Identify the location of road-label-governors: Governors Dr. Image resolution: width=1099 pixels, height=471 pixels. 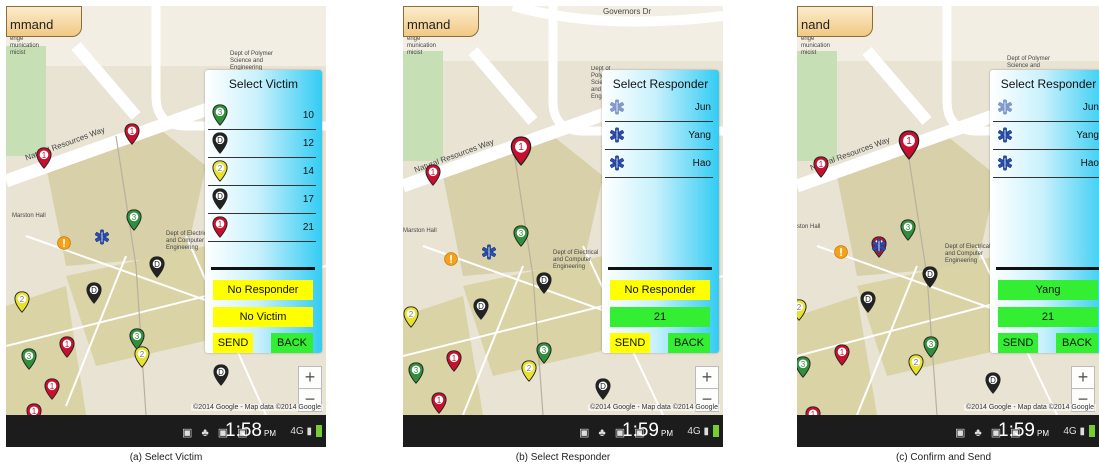
(627, 11).